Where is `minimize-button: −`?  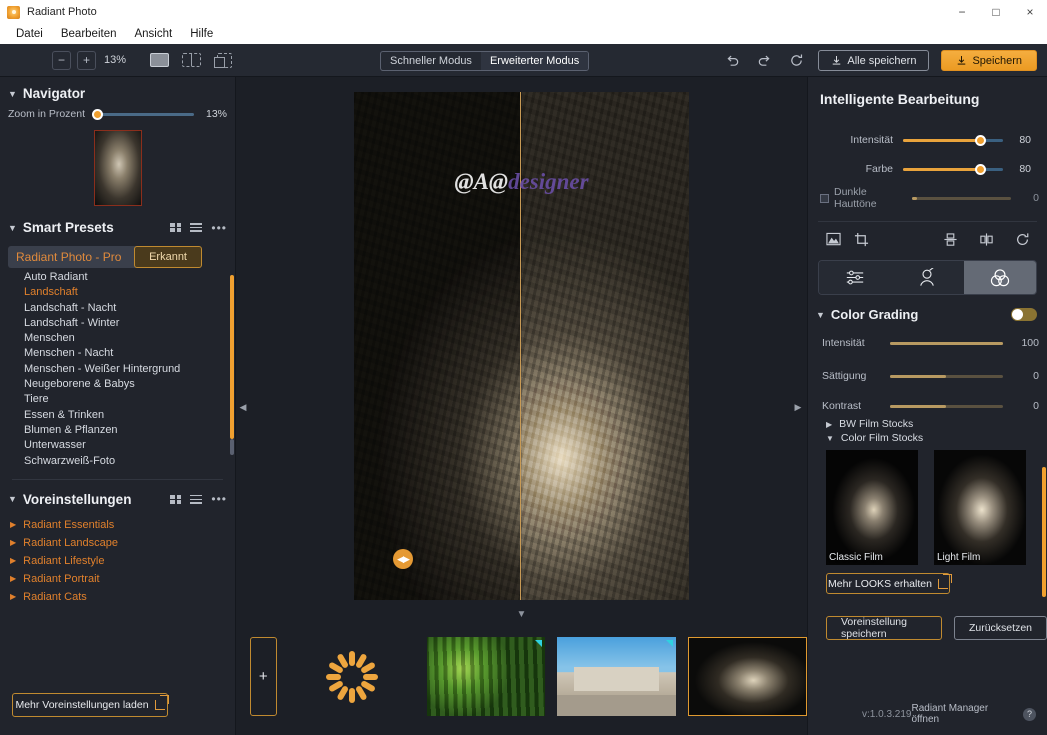
minimize-button: − is located at coordinates (962, 12).